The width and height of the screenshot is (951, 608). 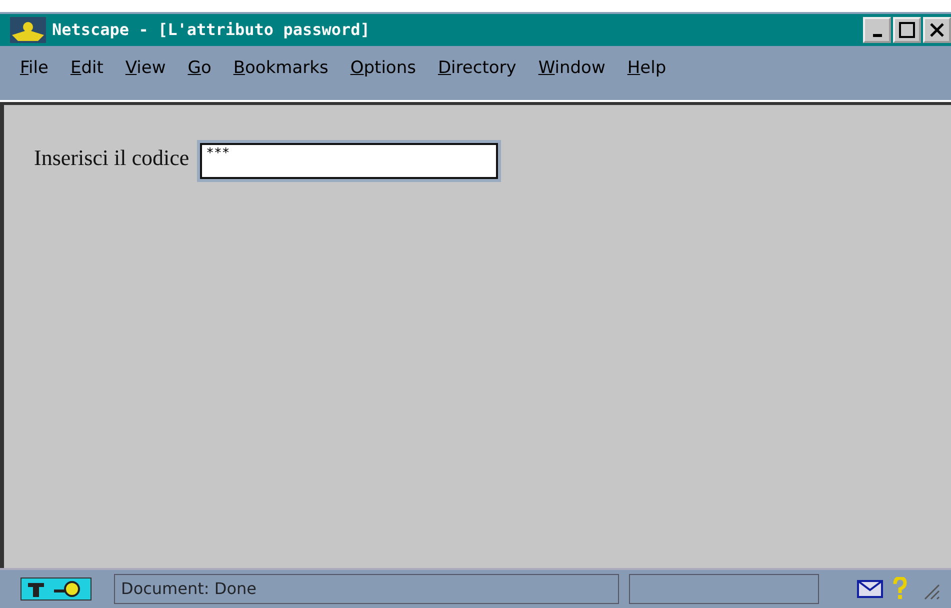 What do you see at coordinates (211, 30) in the screenshot?
I see `window-title: Netscape - [L'attributo password]` at bounding box center [211, 30].